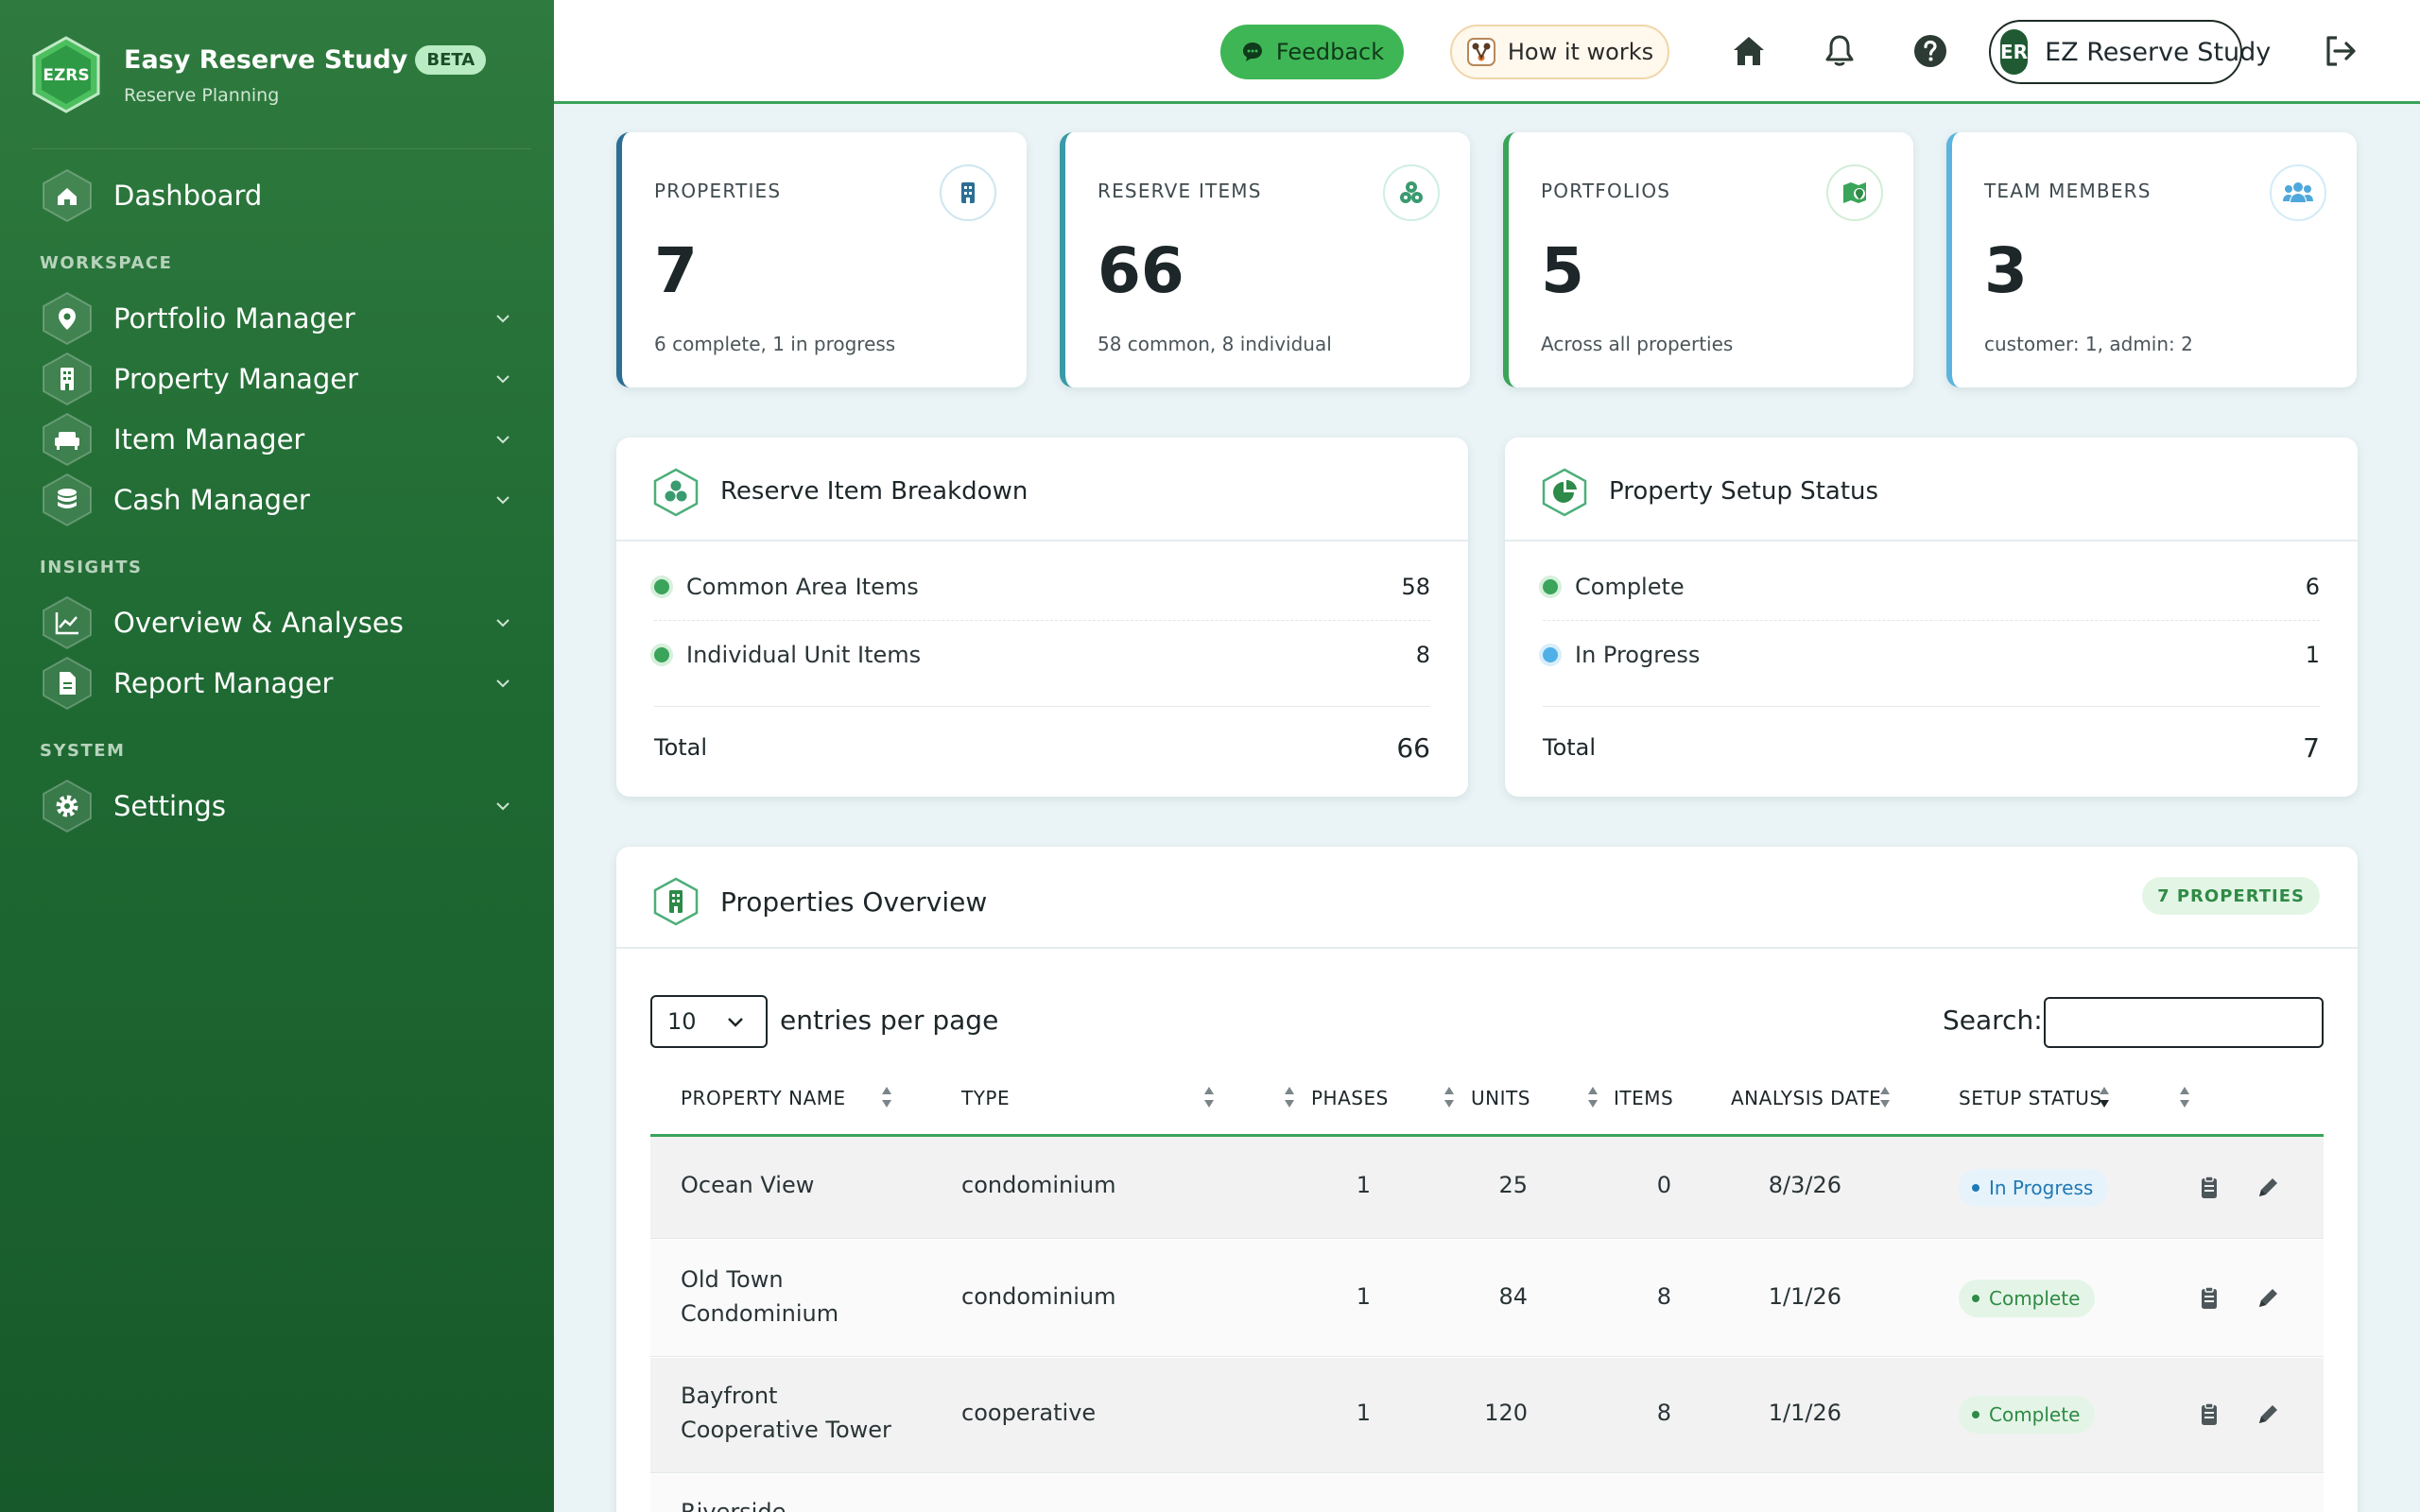  What do you see at coordinates (874, 491) in the screenshot?
I see `panel-title: Reserve Item Breakdown` at bounding box center [874, 491].